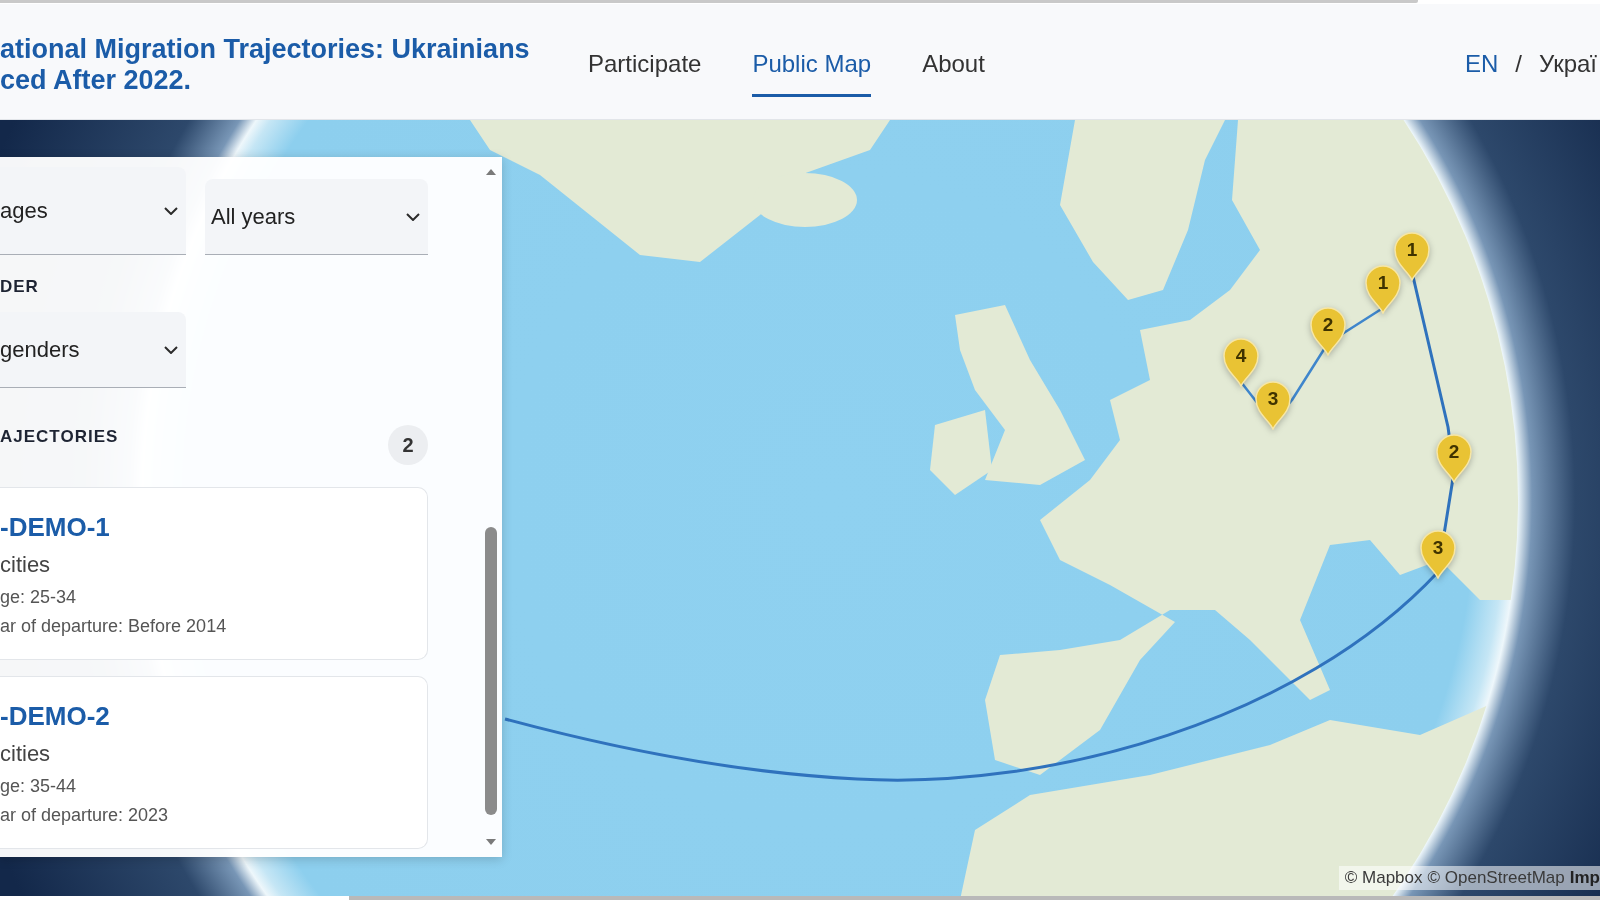  What do you see at coordinates (408, 445) in the screenshot?
I see `count-badge: 2` at bounding box center [408, 445].